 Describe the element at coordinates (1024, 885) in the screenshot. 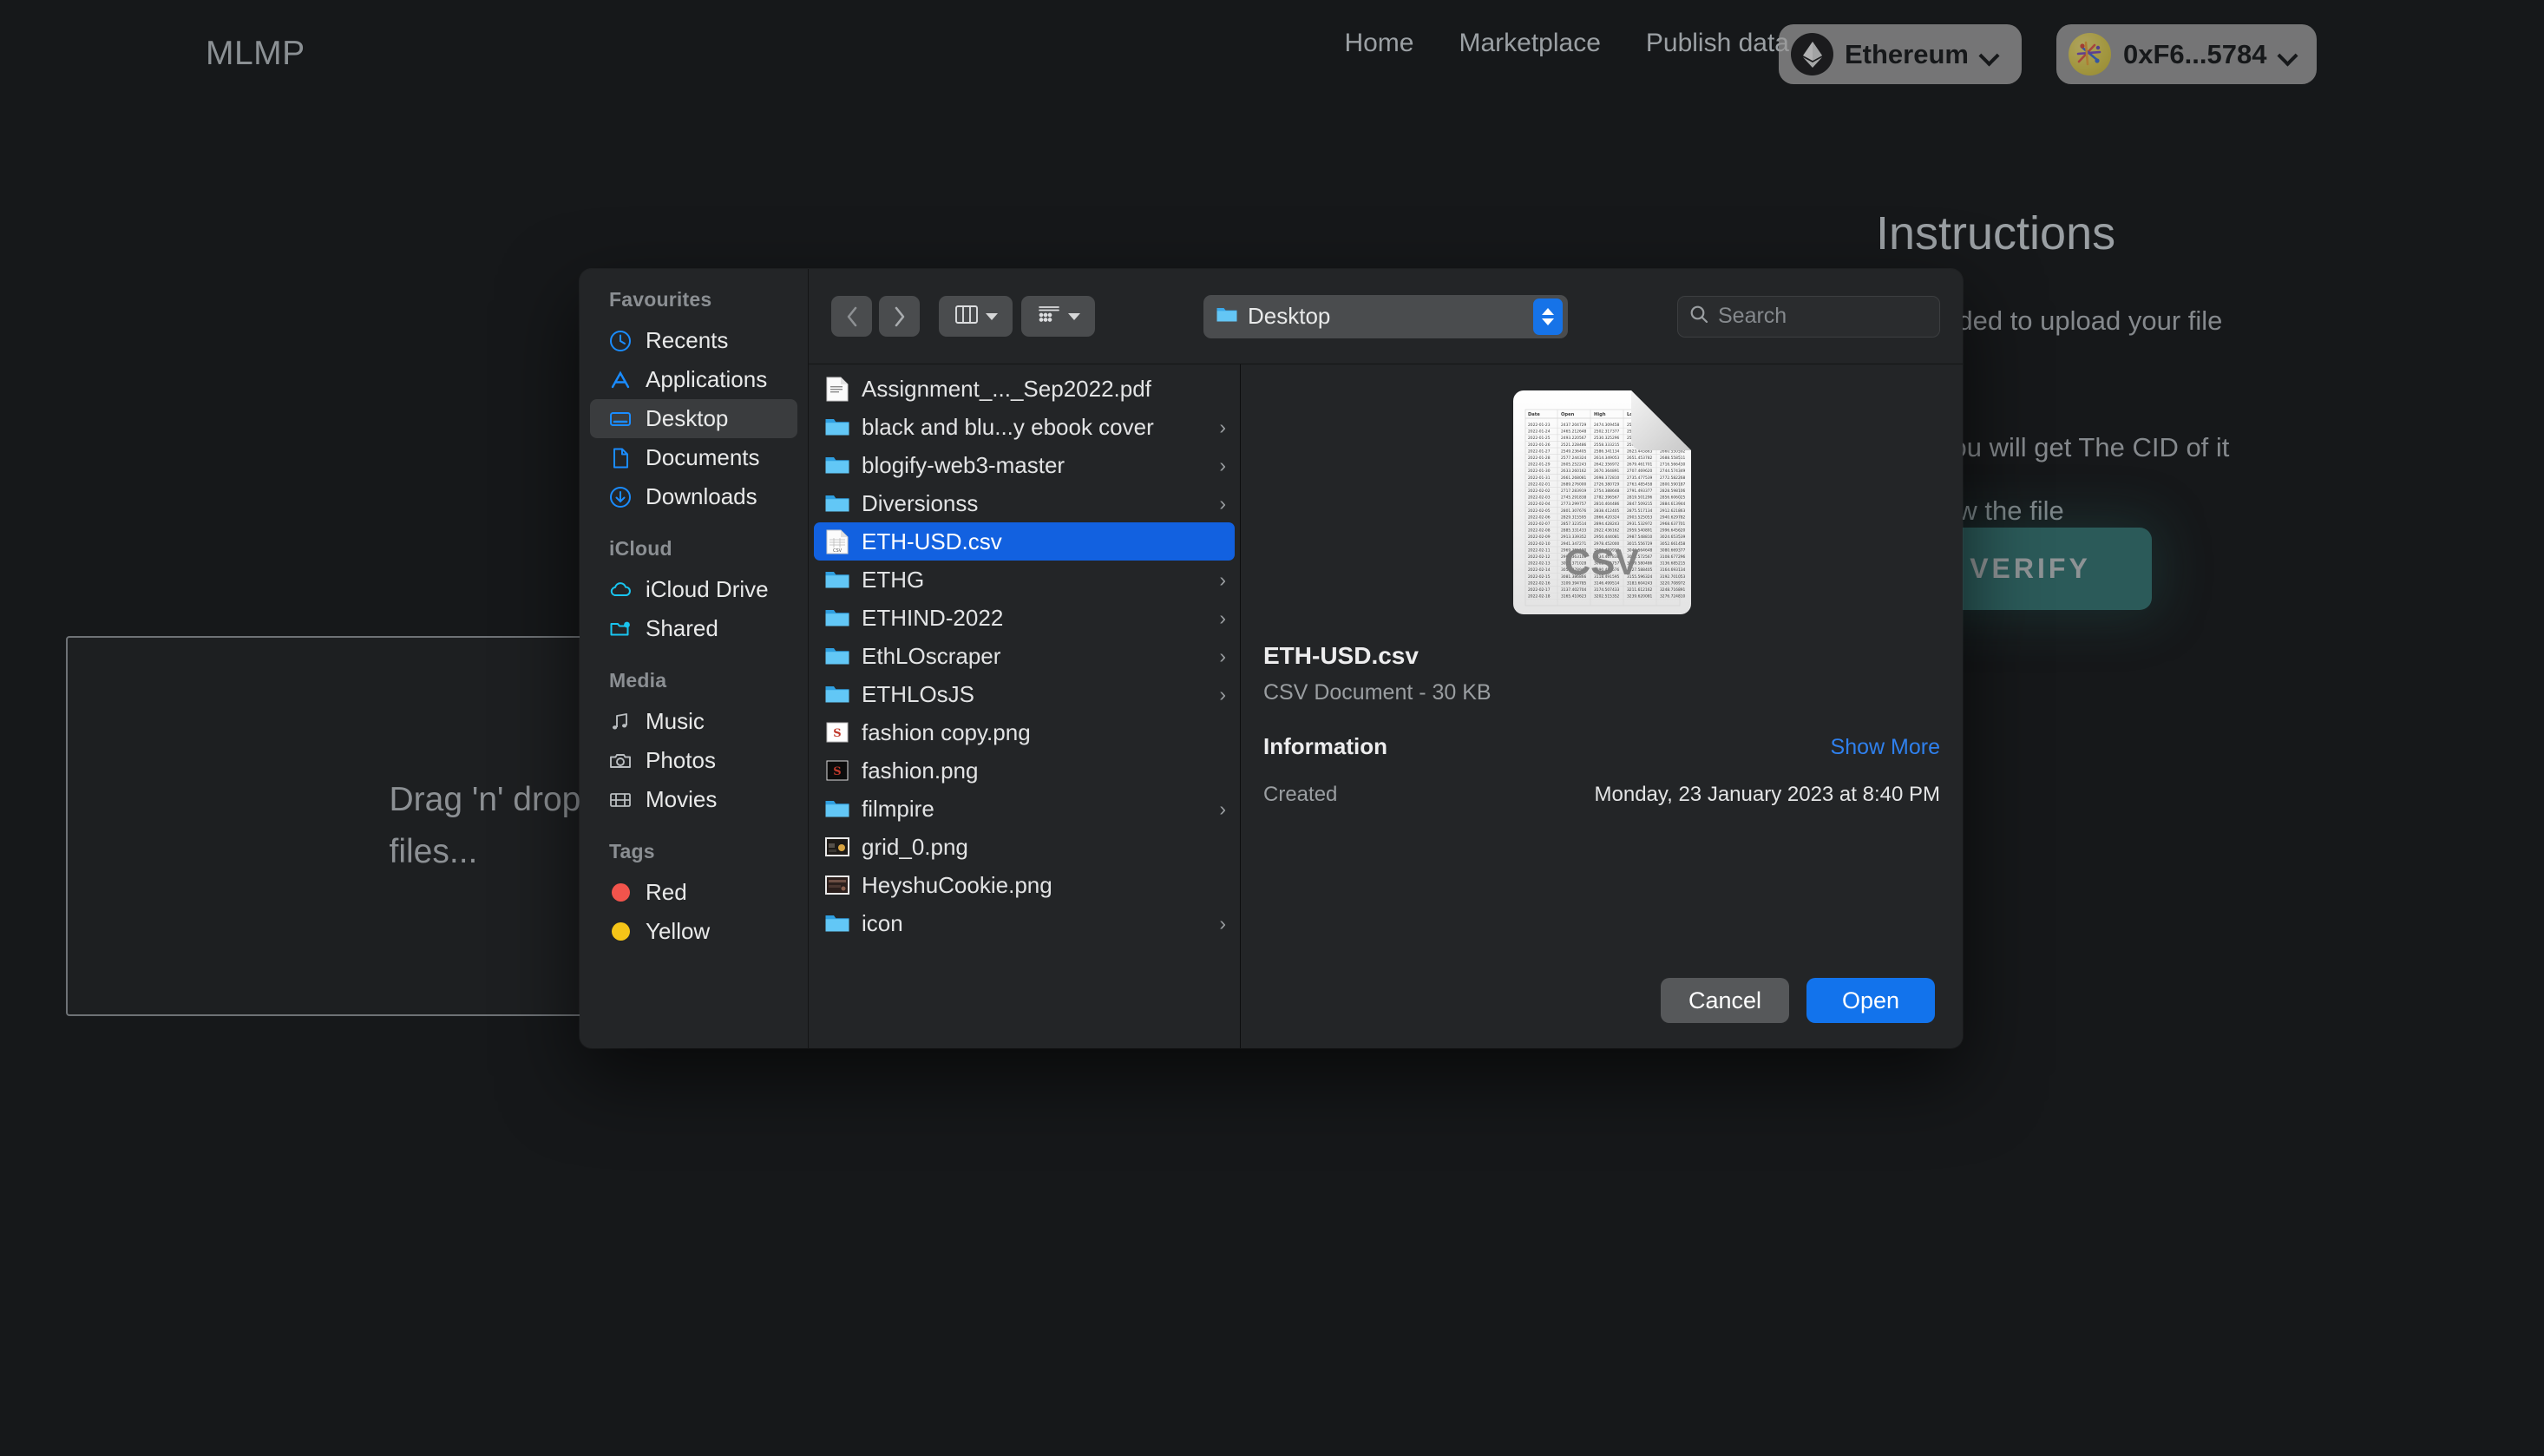

I see `file-list-row: HeyshuCookie.png` at that location.